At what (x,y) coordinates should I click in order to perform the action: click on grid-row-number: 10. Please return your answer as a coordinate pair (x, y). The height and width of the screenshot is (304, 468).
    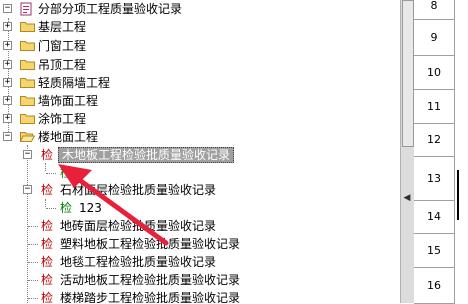
    Looking at the image, I should click on (434, 73).